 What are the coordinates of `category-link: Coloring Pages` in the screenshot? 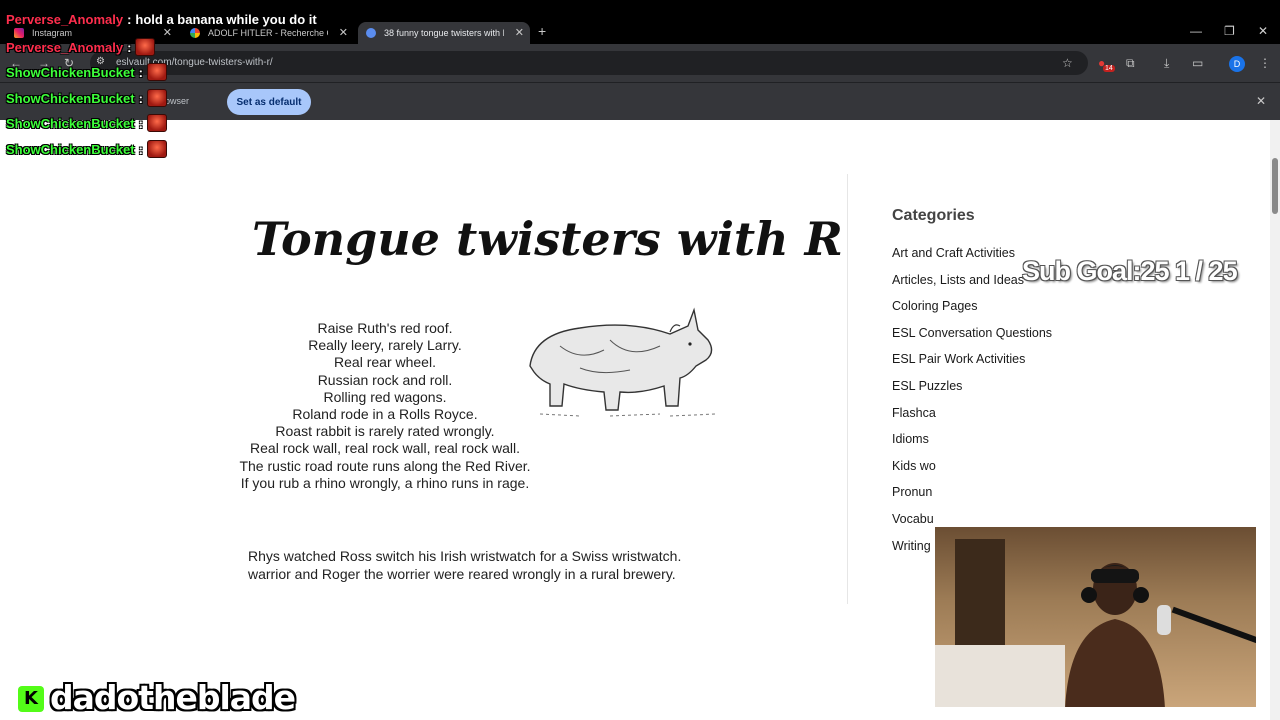 It's located at (972, 312).